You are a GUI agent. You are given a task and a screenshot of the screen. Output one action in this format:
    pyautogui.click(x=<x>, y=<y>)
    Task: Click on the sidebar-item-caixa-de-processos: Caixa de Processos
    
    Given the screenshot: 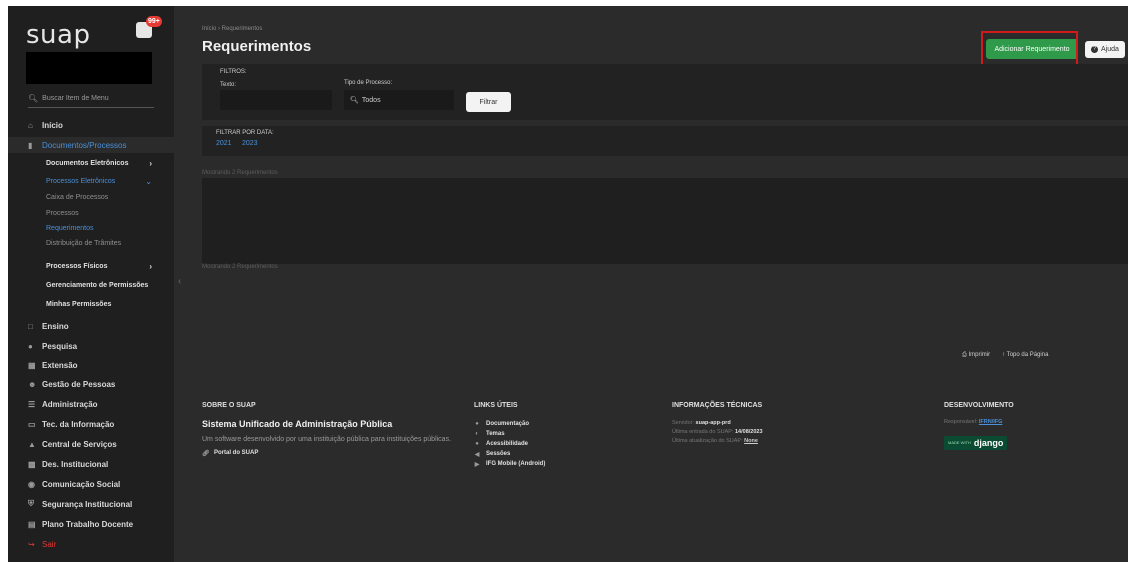 What is the action you would take?
    pyautogui.click(x=91, y=197)
    